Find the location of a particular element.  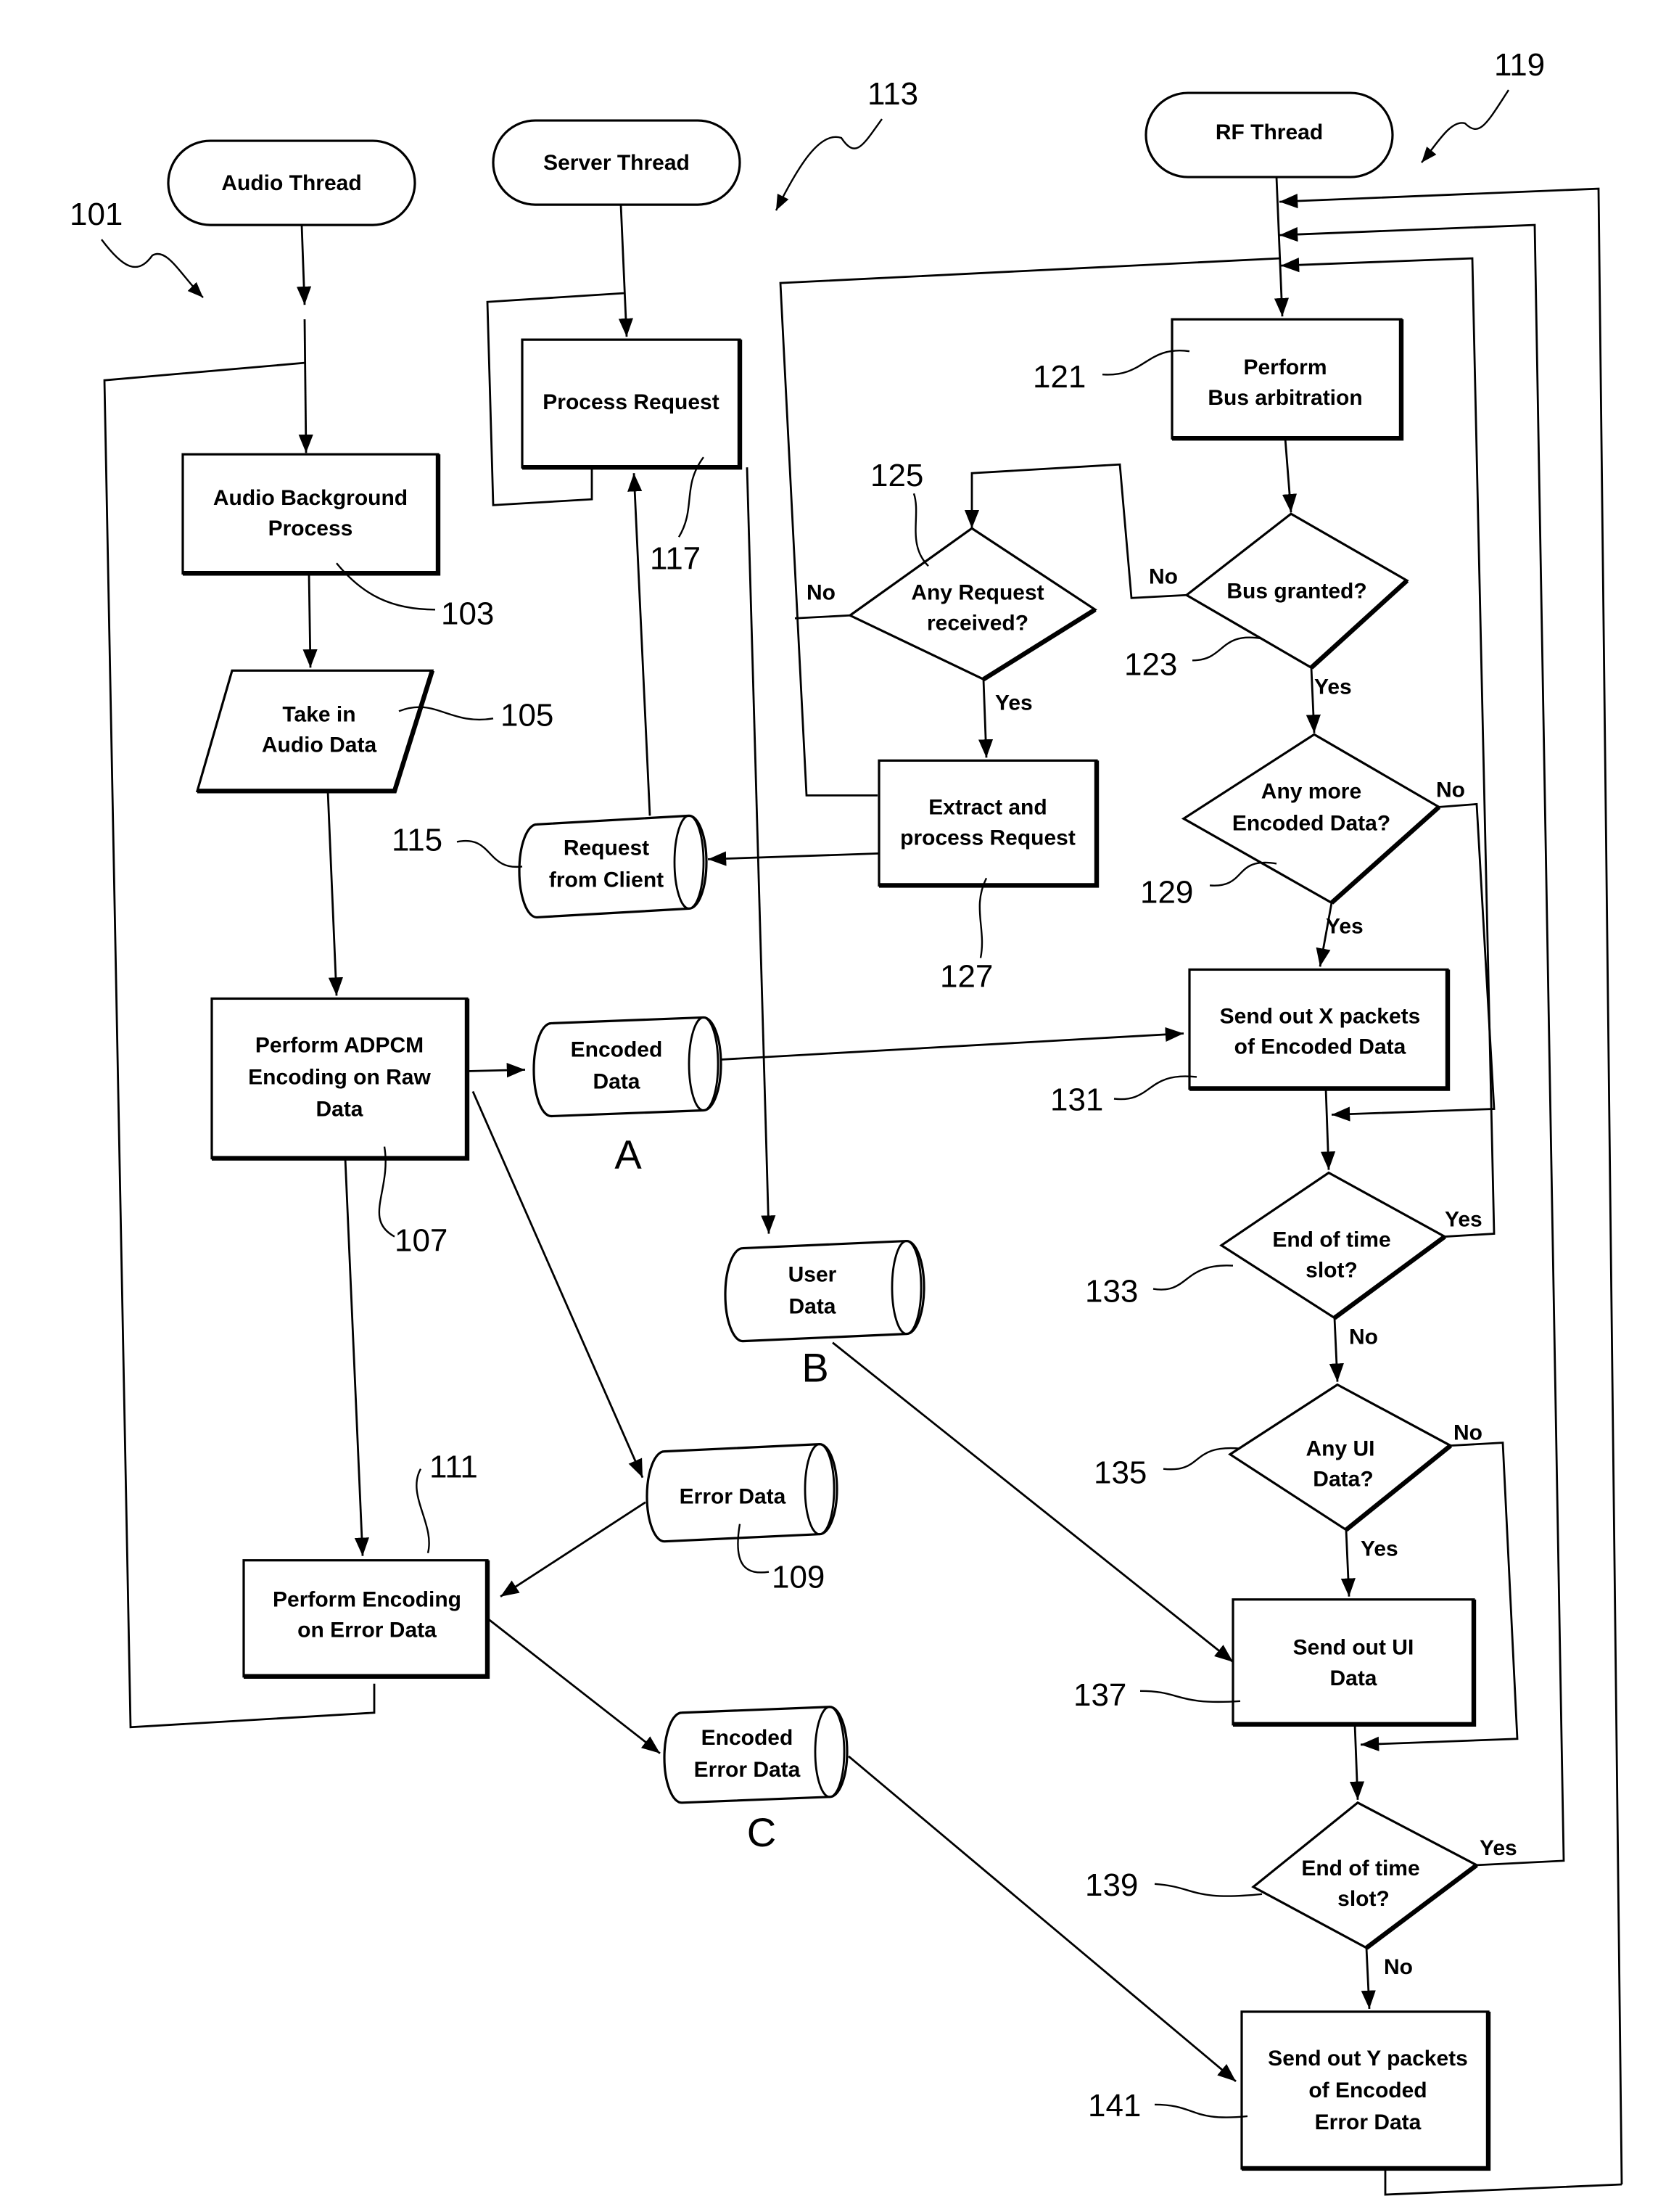

ref-137: 137 is located at coordinates (1099, 1695).